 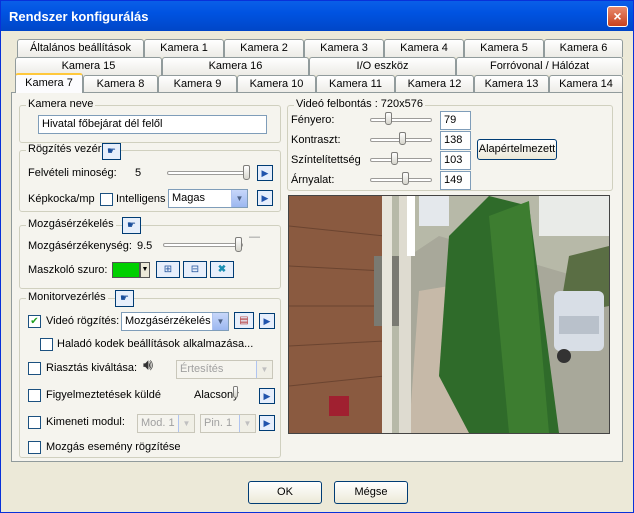 I want to click on slider-end-marks: —, so click(x=254, y=237).